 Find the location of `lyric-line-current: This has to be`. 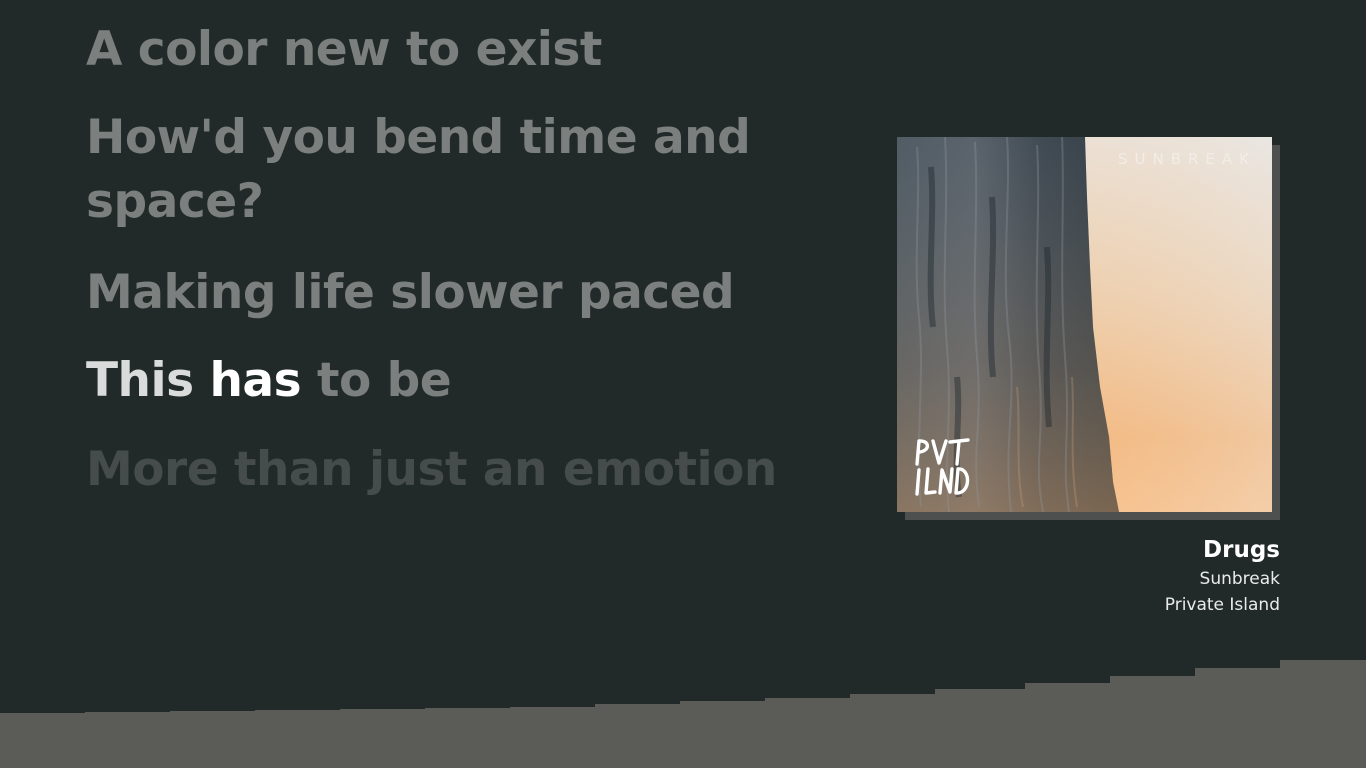

lyric-line-current: This has to be is located at coordinates (446, 381).